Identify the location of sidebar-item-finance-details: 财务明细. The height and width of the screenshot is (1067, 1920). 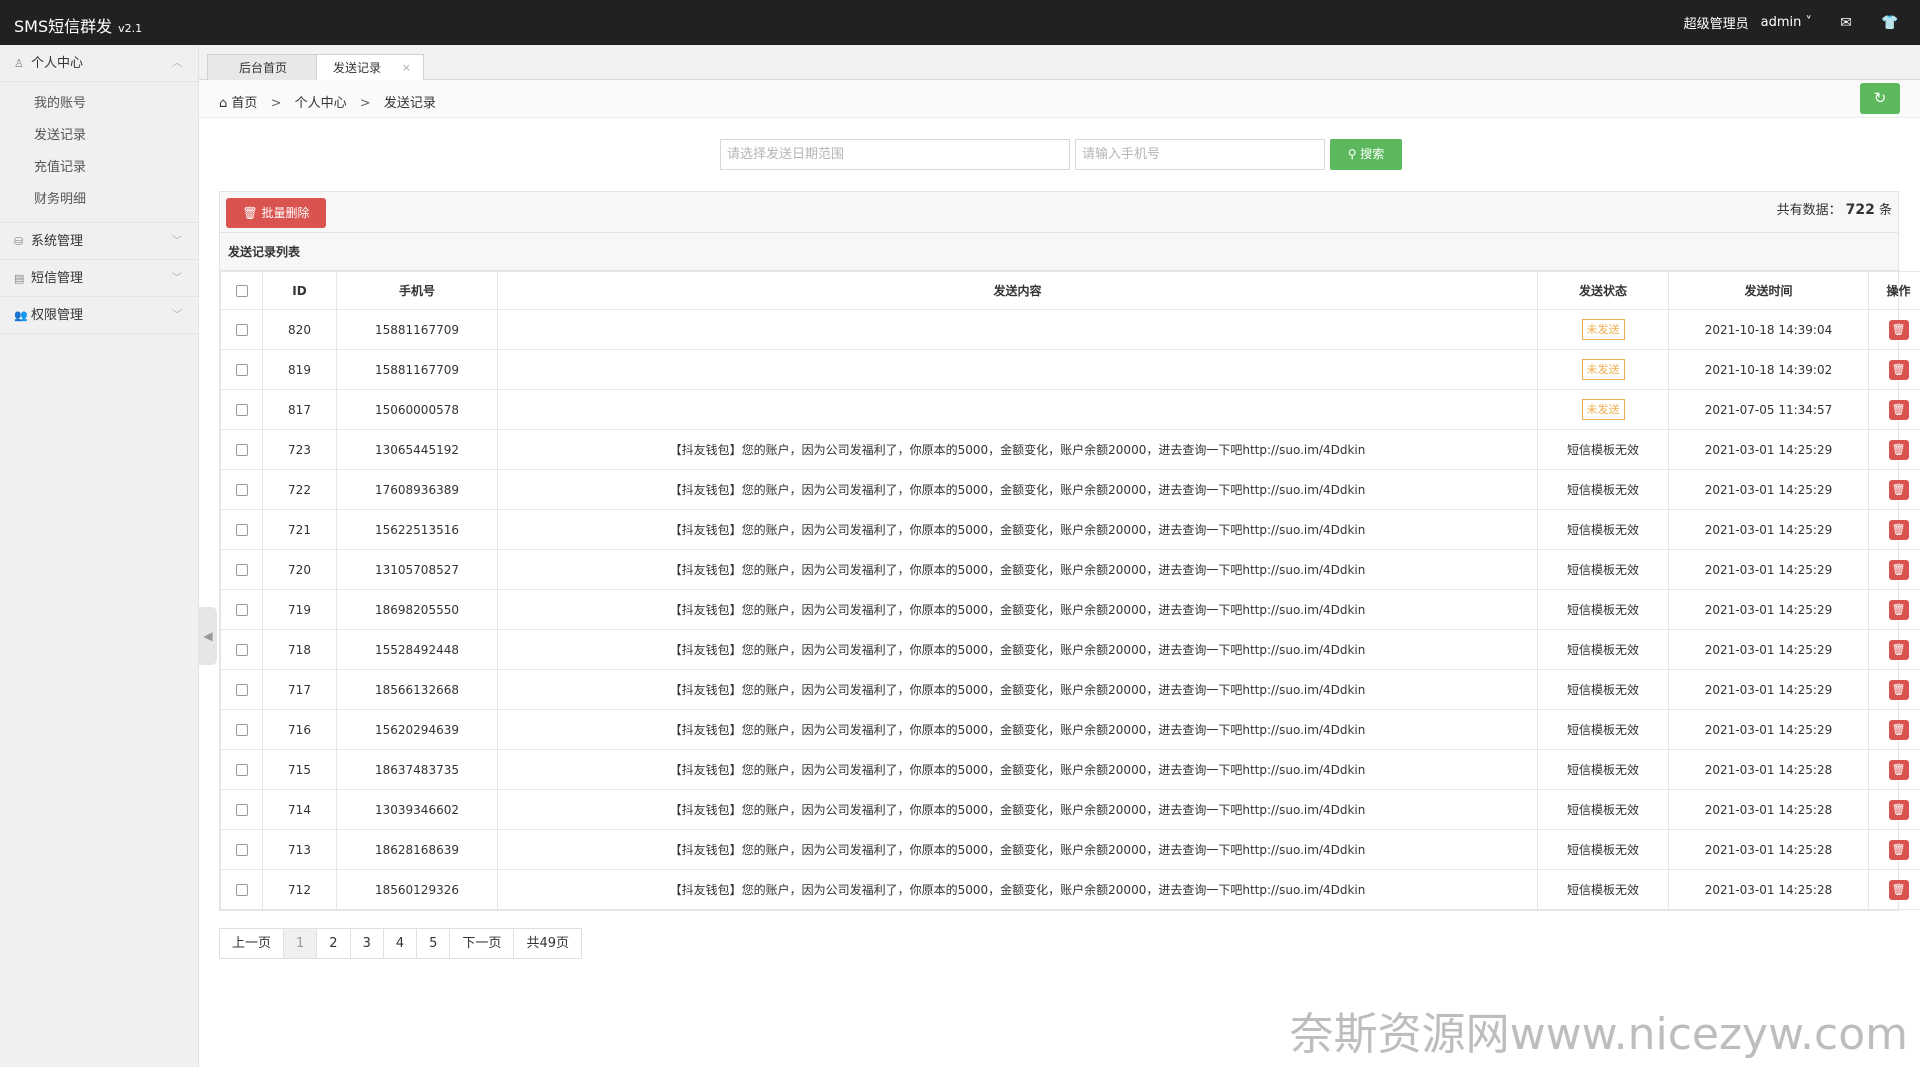
(99, 200).